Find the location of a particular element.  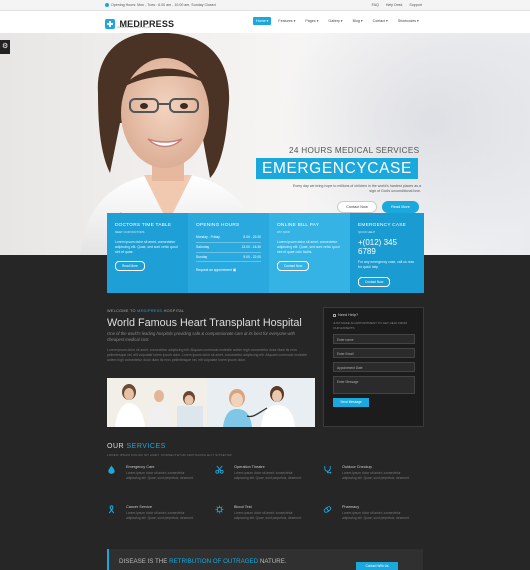

read-more-button: Read More is located at coordinates (400, 207).